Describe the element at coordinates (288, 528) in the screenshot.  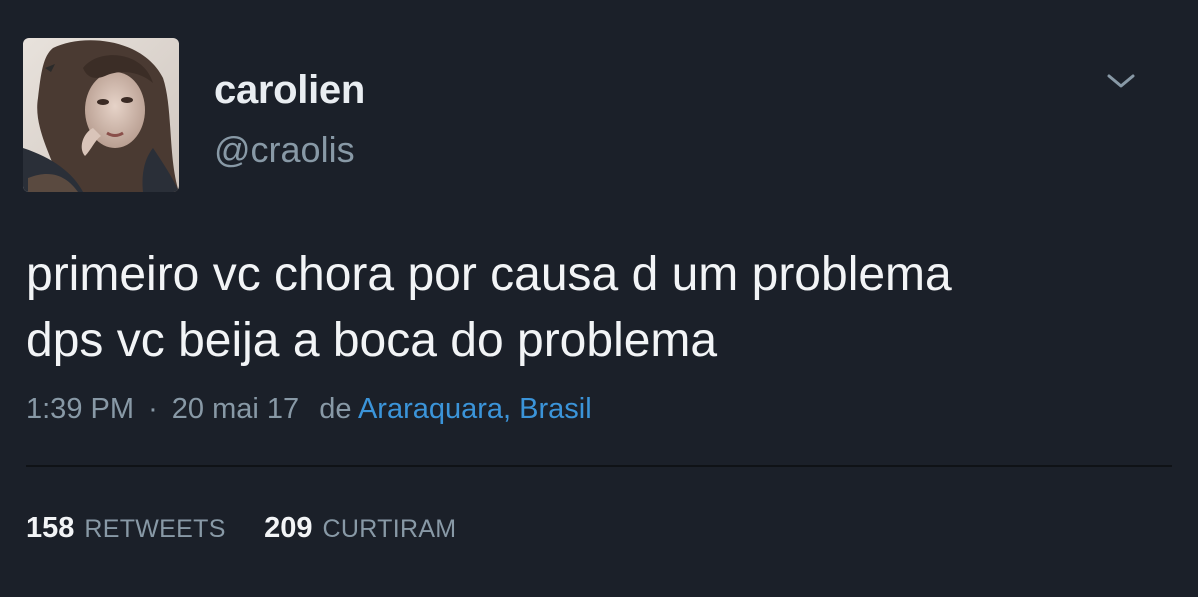
I see `likes-count: 209` at that location.